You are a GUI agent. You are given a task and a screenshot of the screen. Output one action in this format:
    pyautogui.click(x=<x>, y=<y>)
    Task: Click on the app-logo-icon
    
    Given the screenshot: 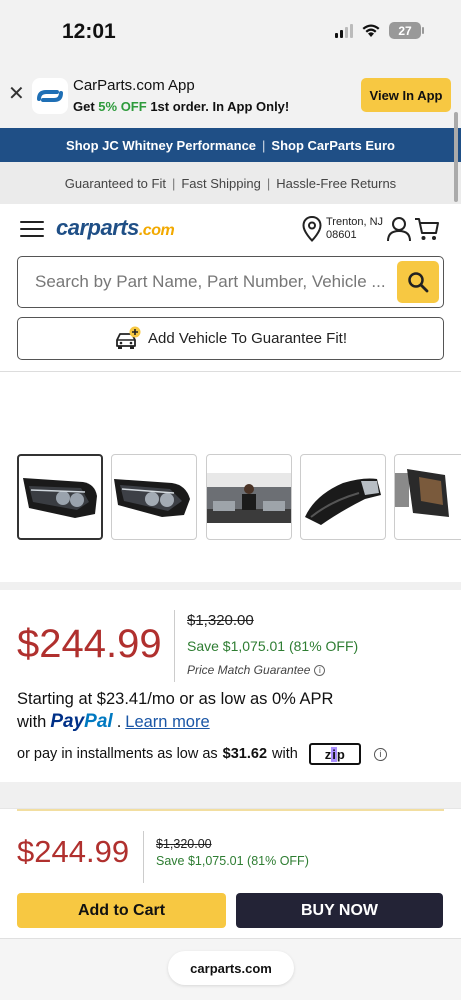 What is the action you would take?
    pyautogui.click(x=50, y=96)
    